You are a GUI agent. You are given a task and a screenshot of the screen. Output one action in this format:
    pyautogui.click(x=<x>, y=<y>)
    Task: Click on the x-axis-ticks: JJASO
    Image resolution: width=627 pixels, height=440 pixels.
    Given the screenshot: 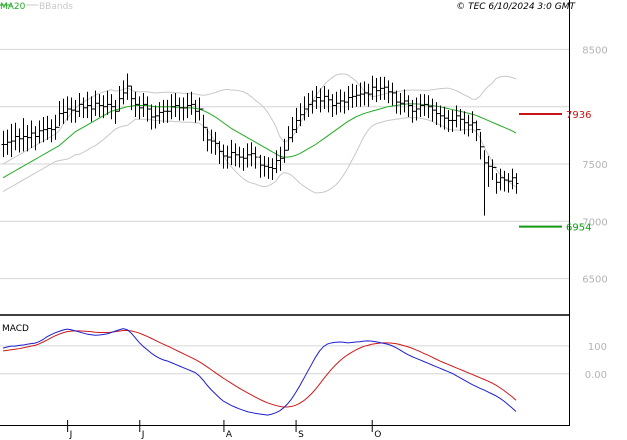 What is the action you would take?
    pyautogui.click(x=224, y=430)
    